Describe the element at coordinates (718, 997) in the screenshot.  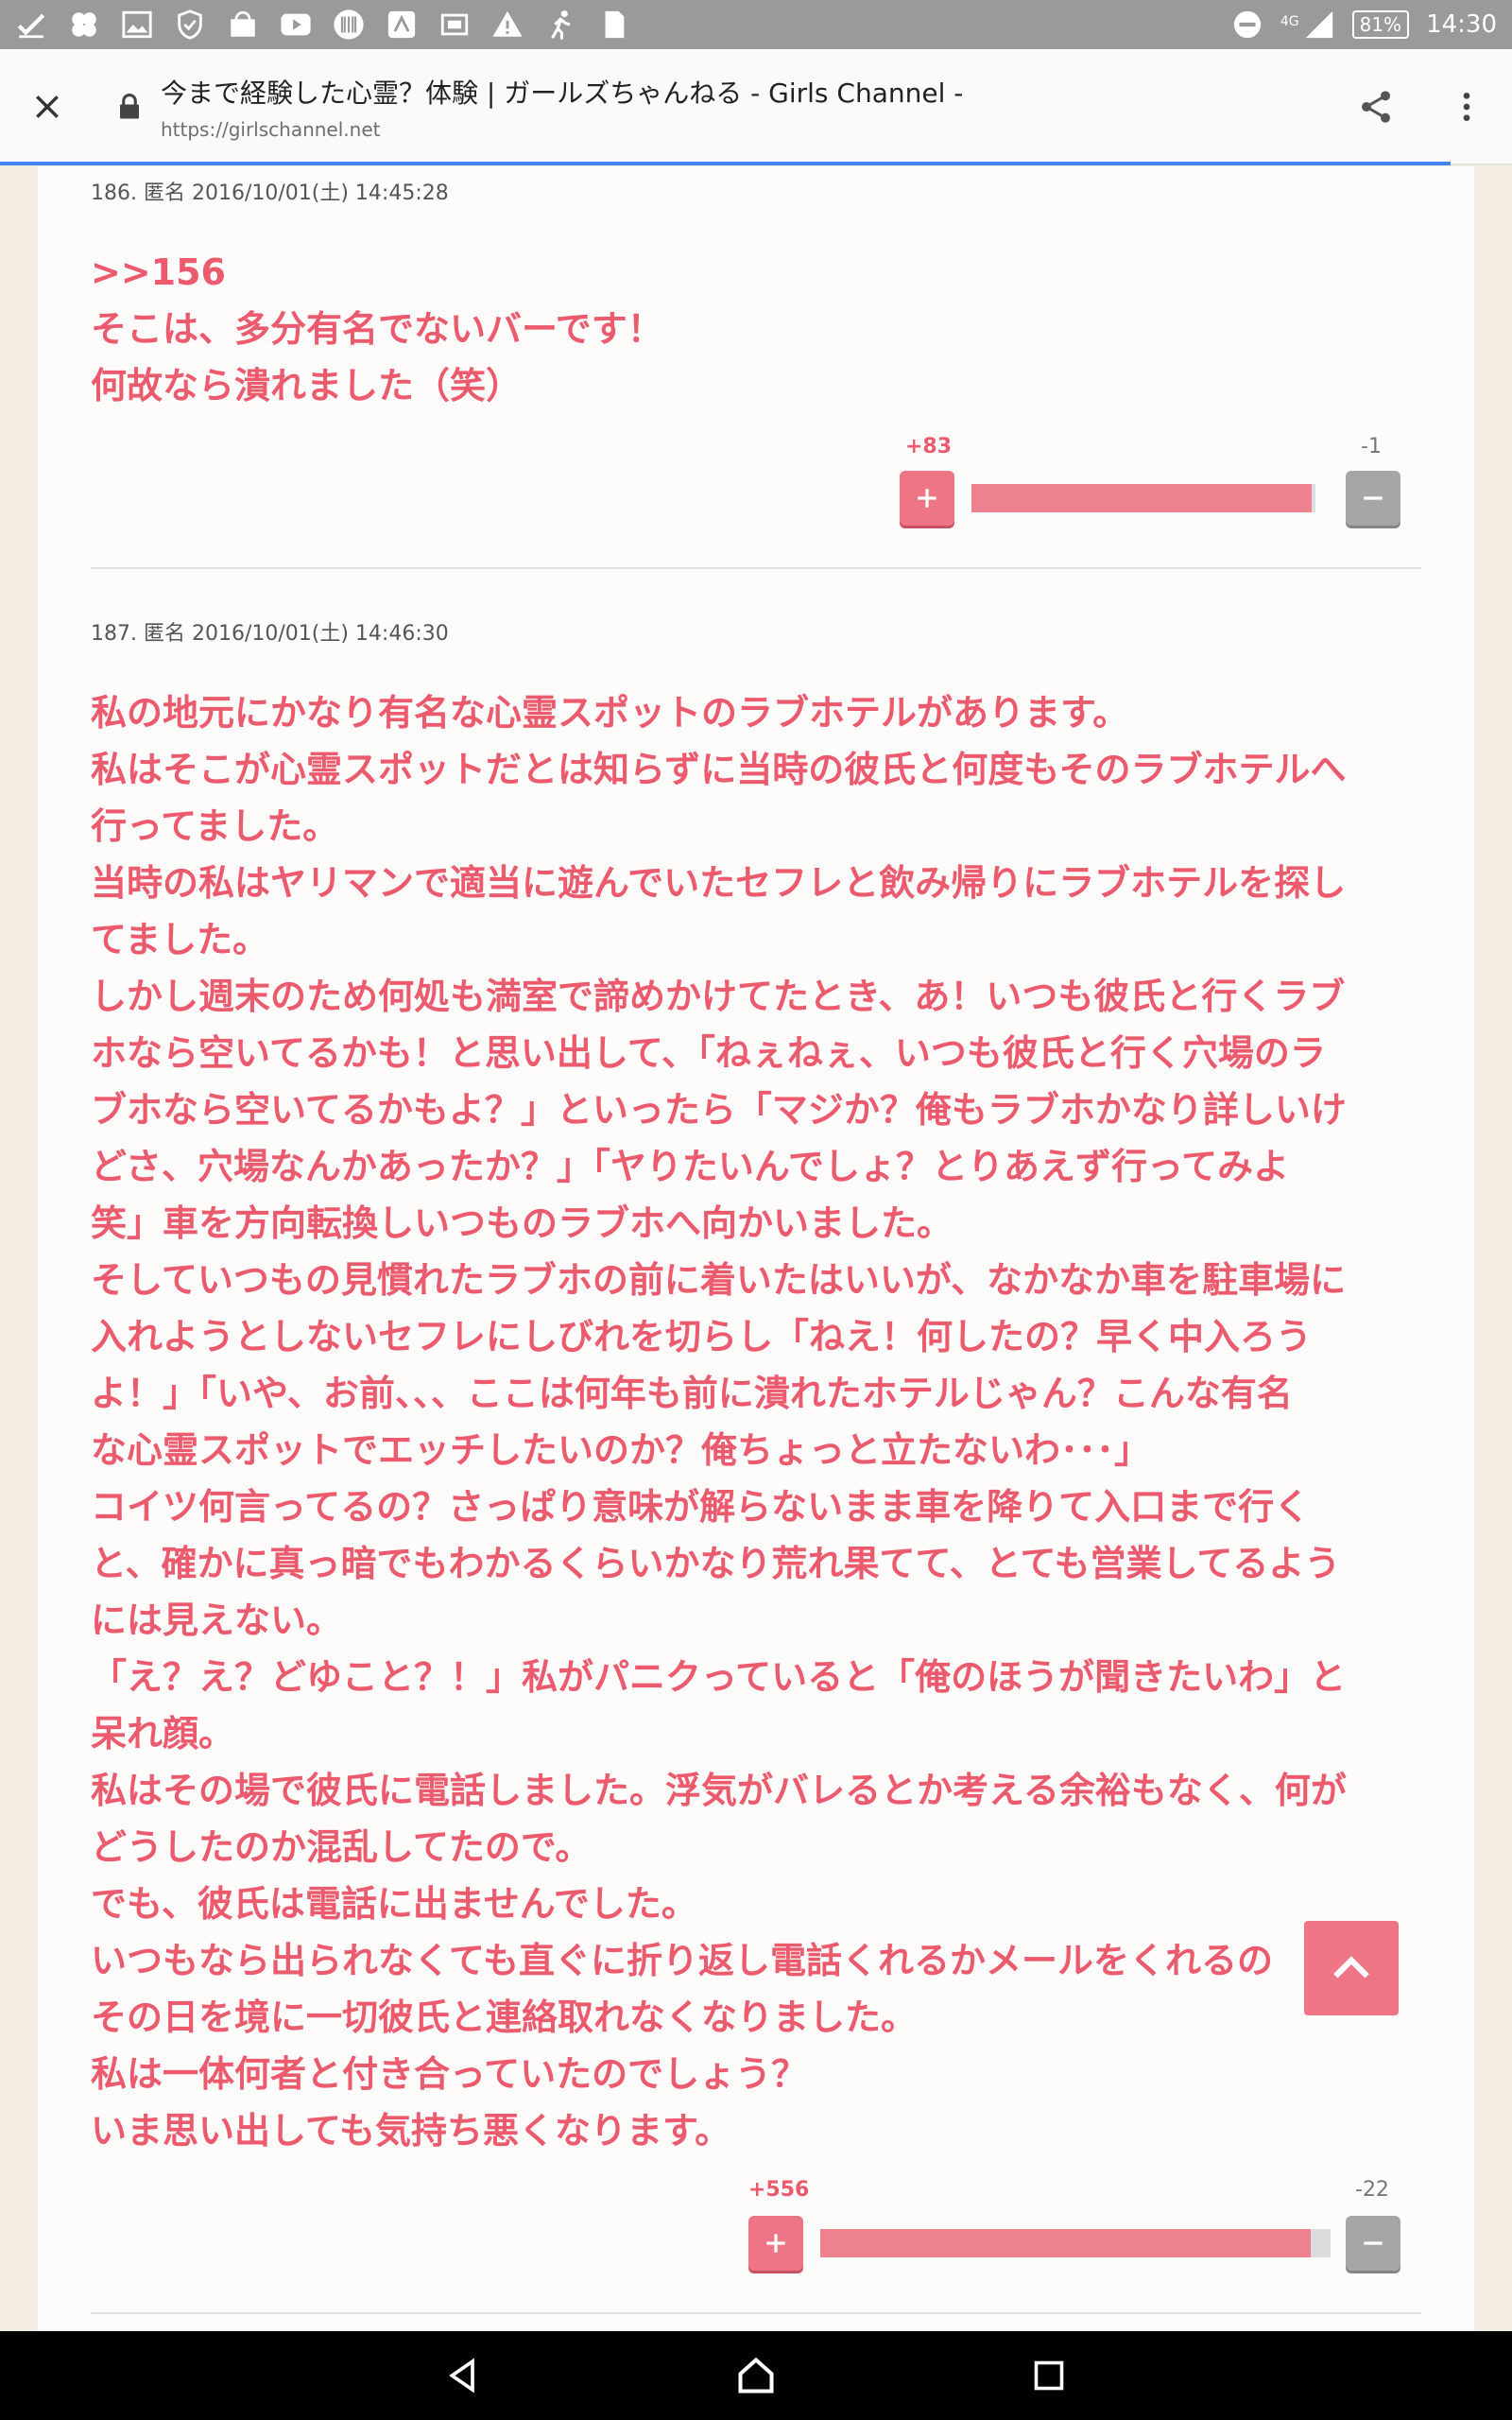
I see `comment-line: しかし週末のため何処も満室で諦めかけてたとき、あ！いつも彼氏と行くラブ` at that location.